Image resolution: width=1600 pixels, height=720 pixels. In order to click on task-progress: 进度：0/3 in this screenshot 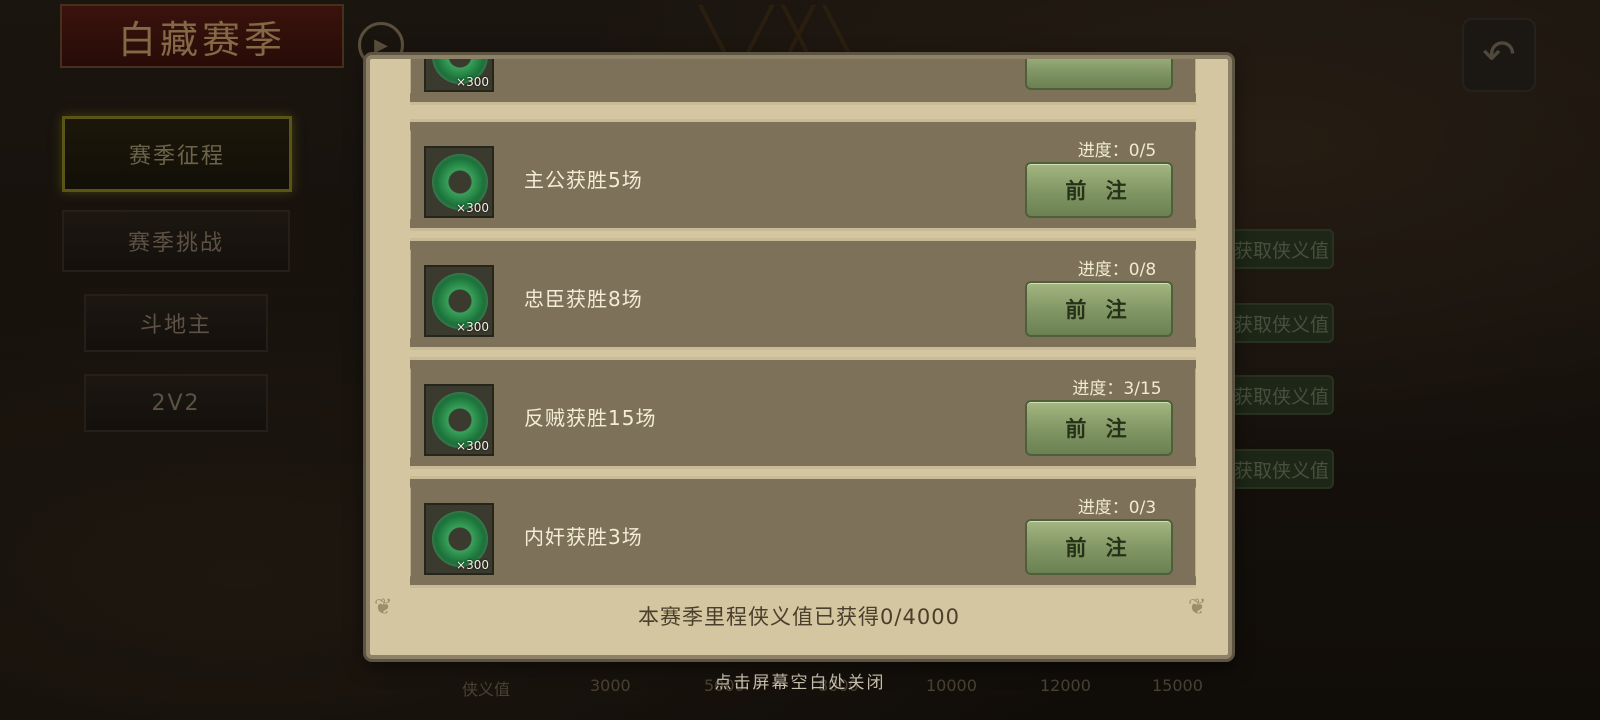, I will do `click(1117, 508)`.